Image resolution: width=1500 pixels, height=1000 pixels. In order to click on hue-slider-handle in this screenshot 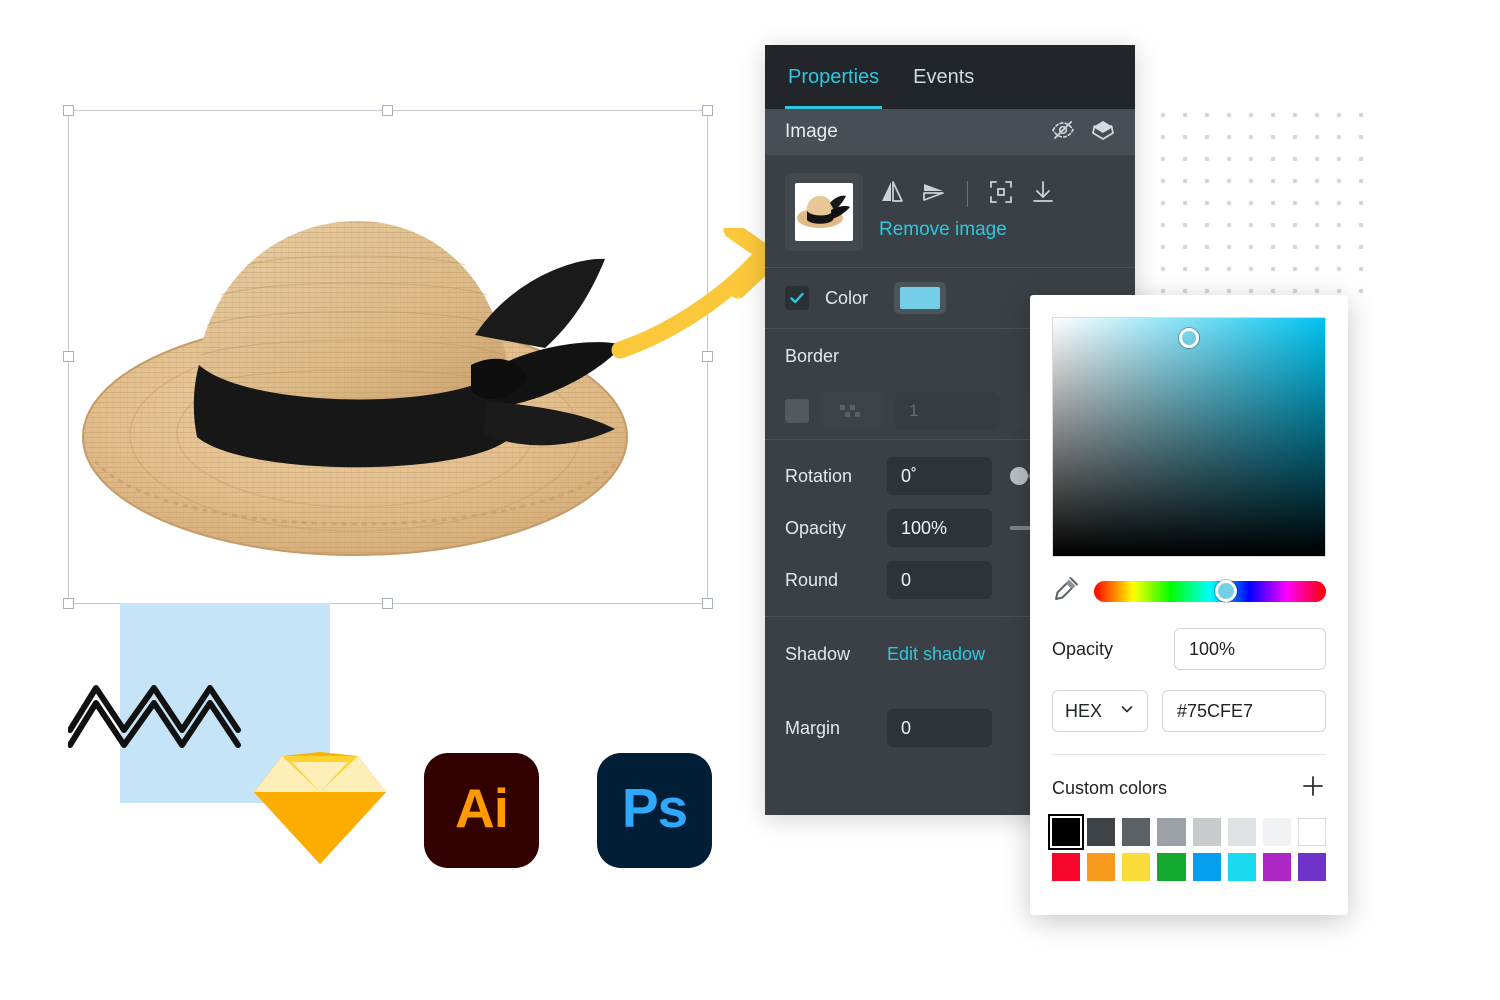, I will do `click(1225, 591)`.